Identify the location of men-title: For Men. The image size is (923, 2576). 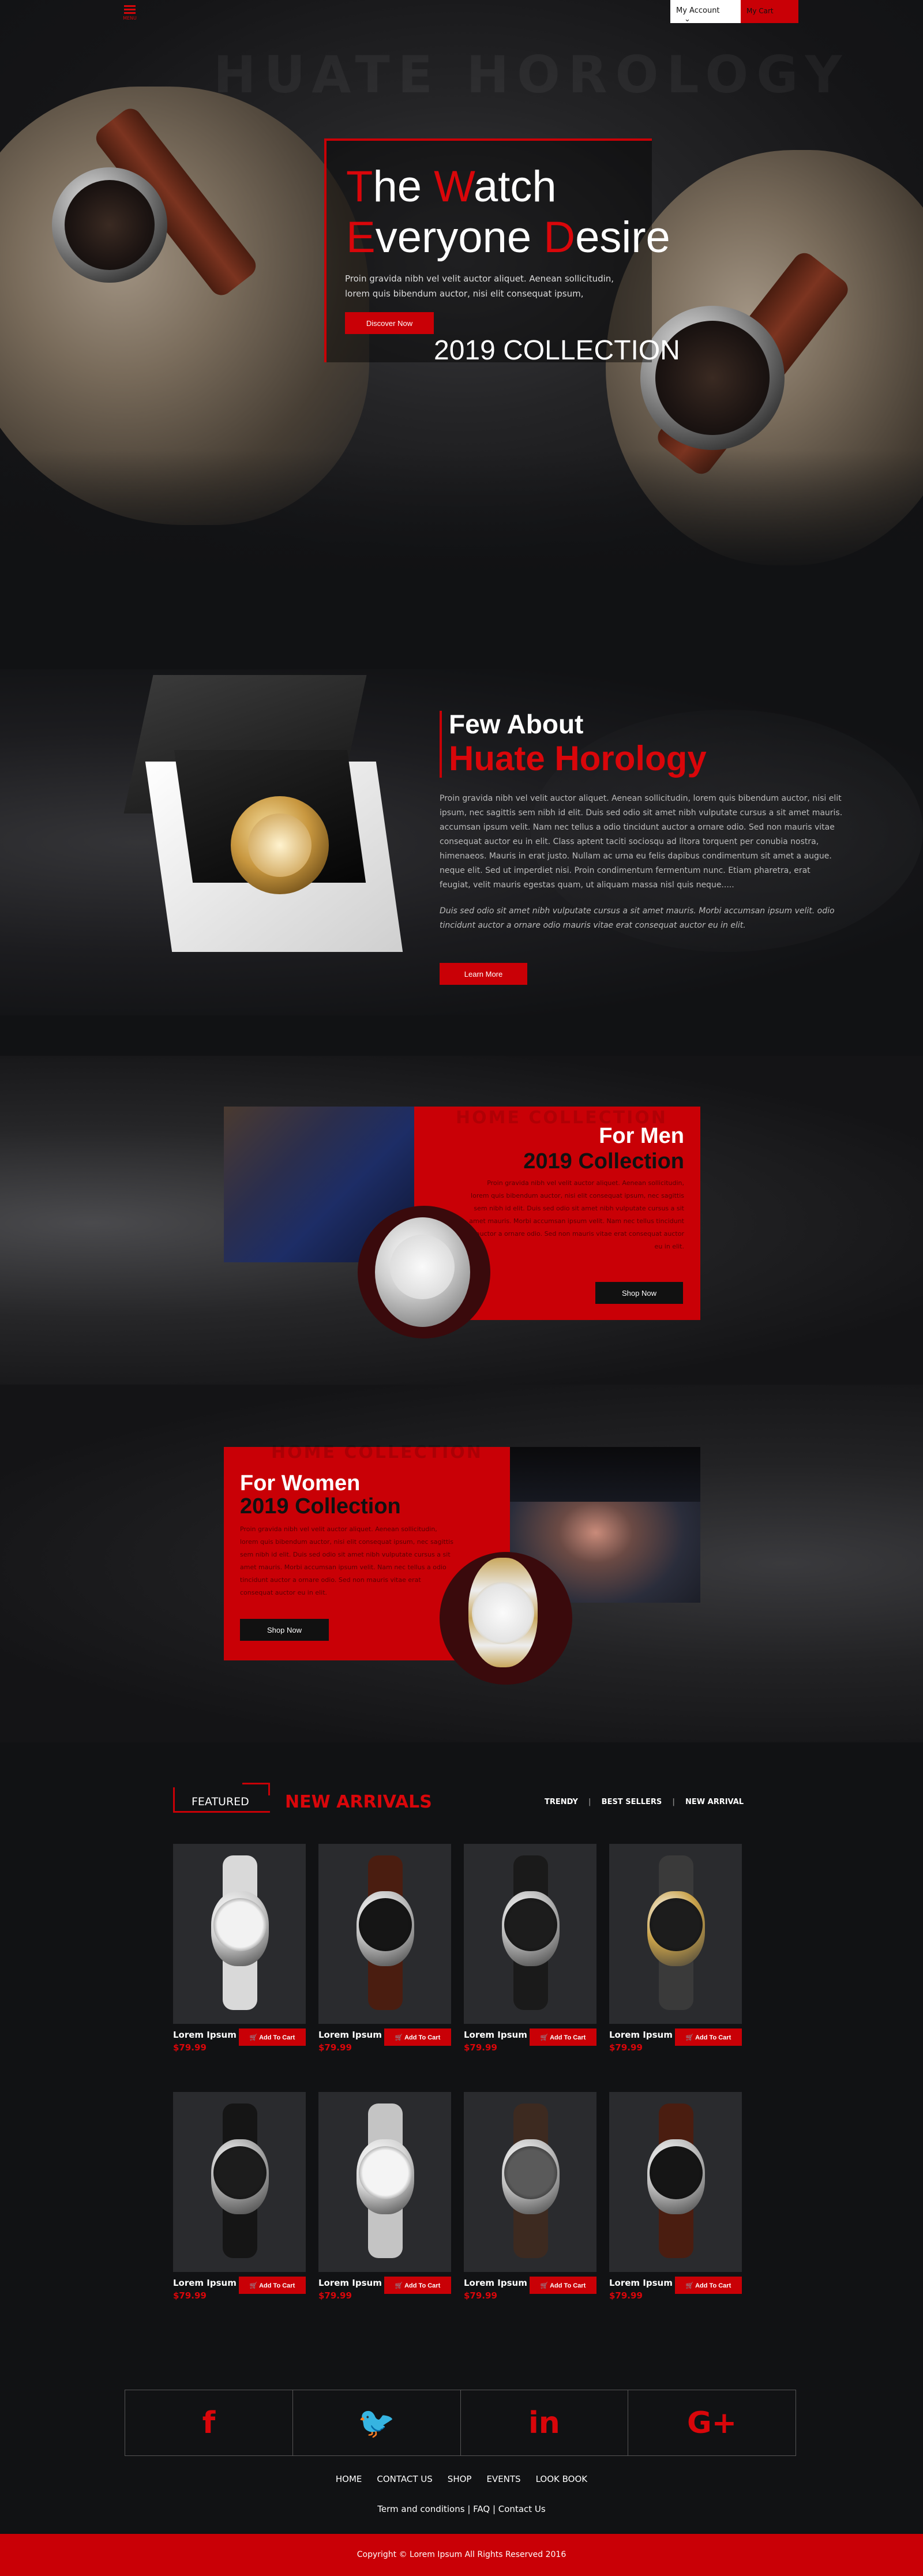
(642, 1136).